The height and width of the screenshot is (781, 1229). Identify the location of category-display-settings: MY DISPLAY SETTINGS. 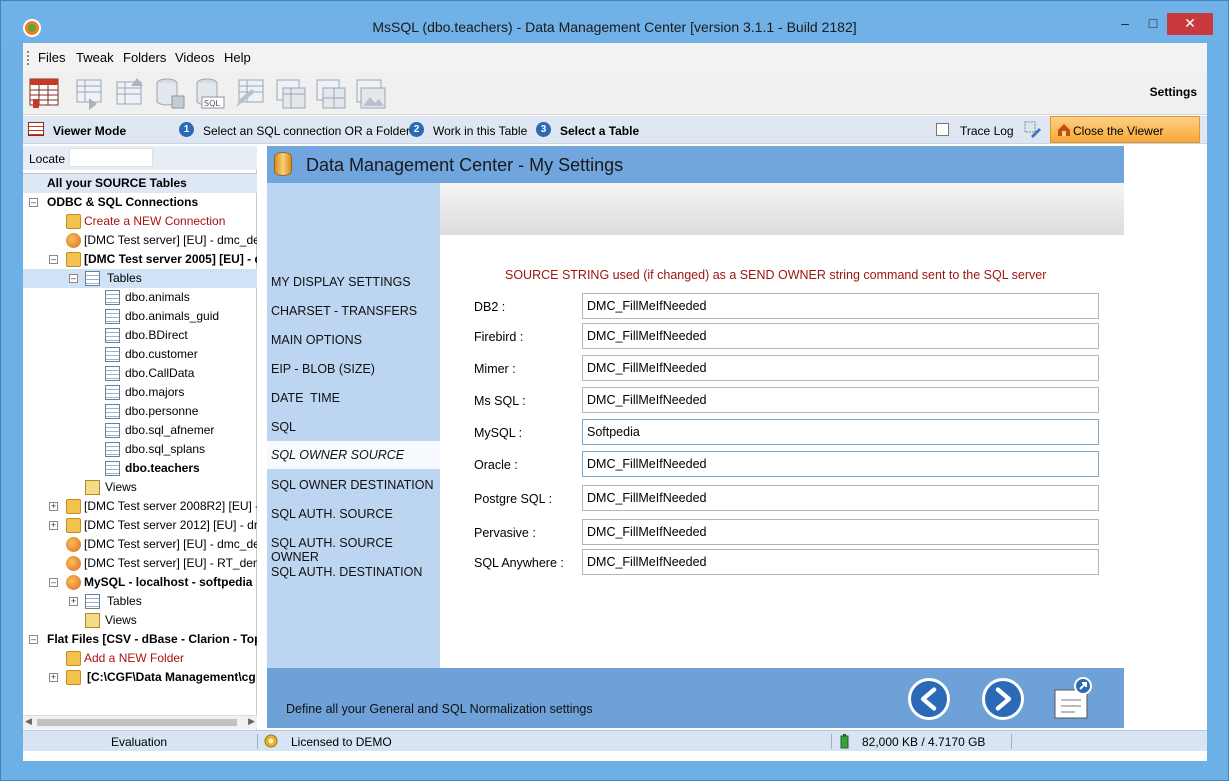
(341, 282).